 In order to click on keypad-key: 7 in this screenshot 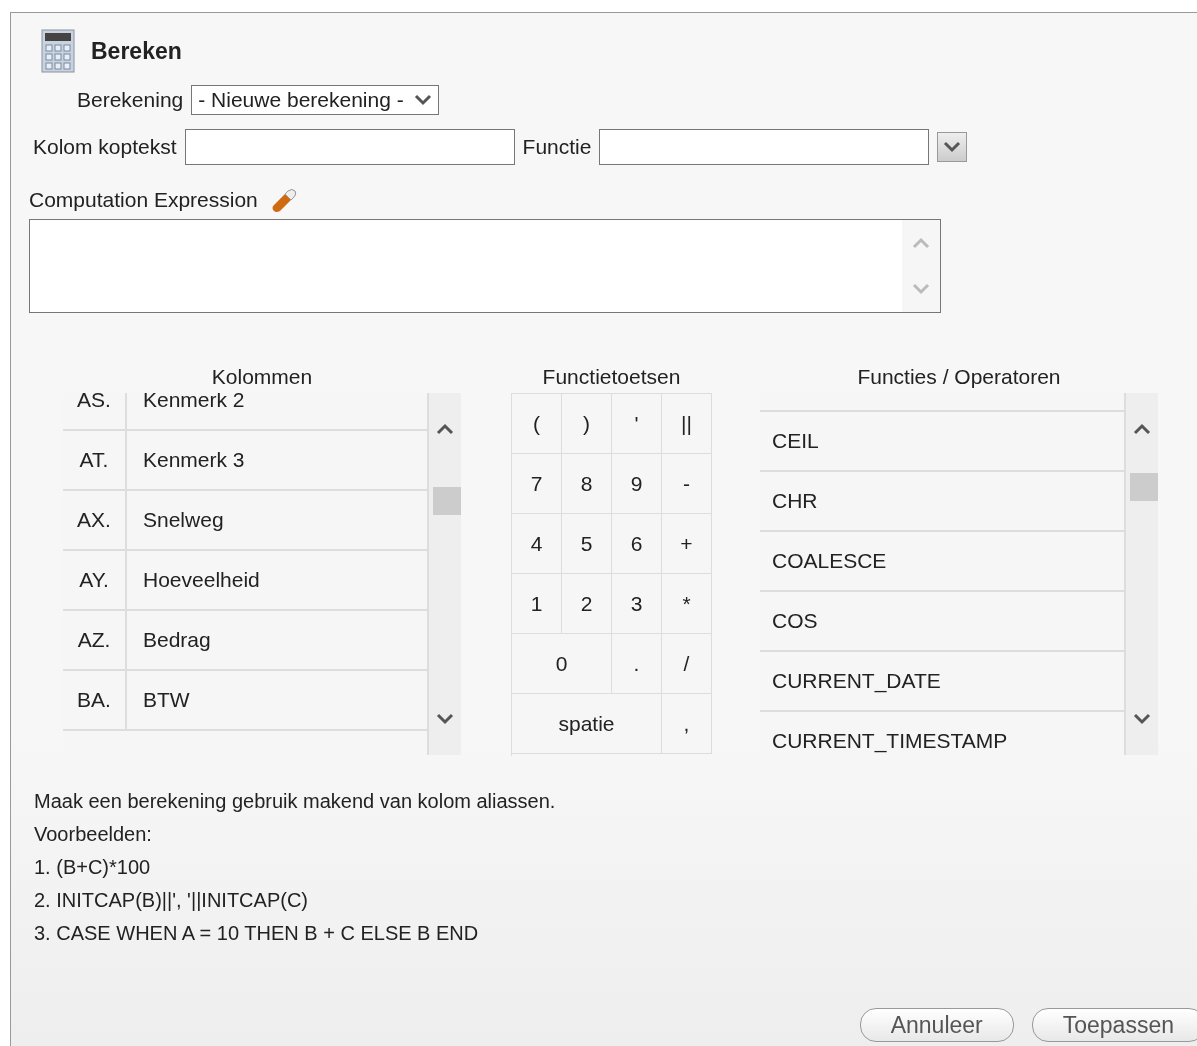, I will do `click(537, 484)`.